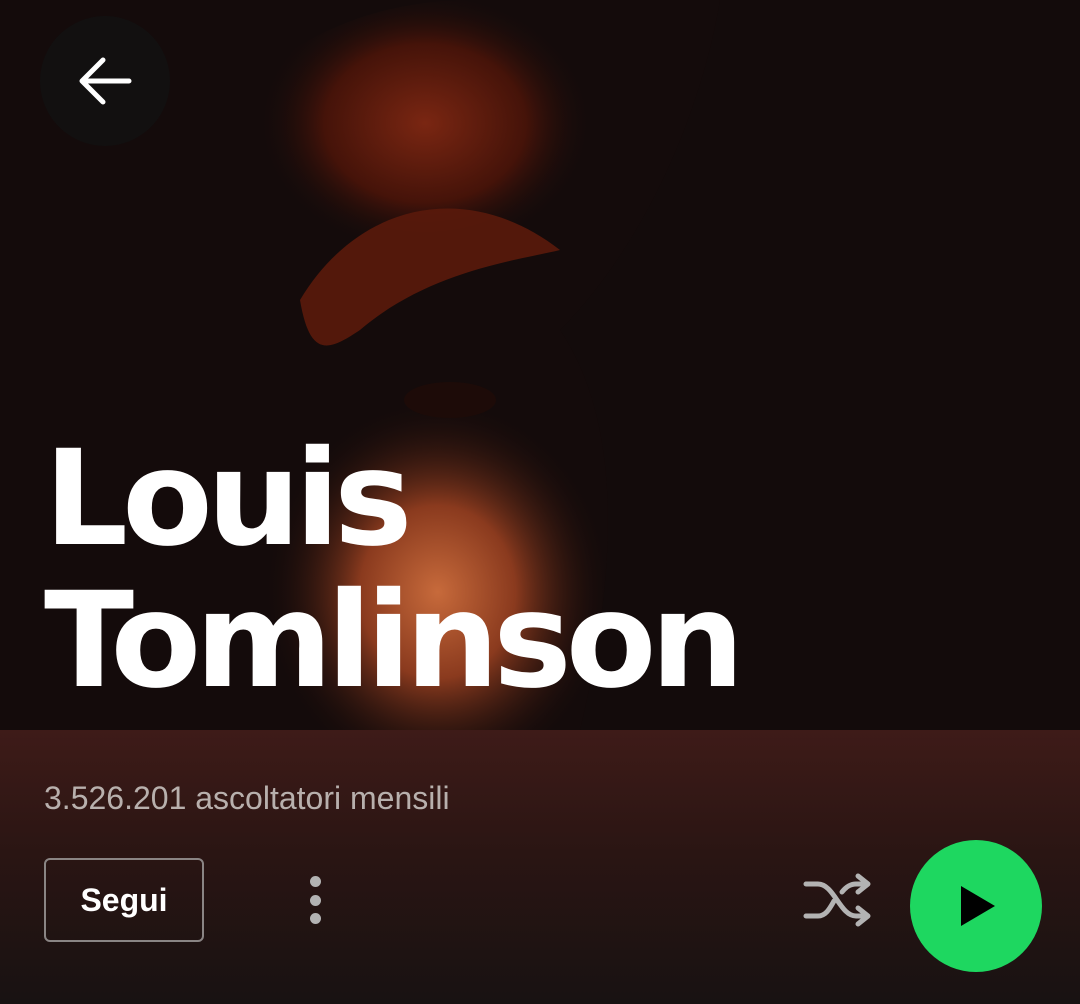  Describe the element at coordinates (228, 499) in the screenshot. I see `artist-name-line-1: Louis` at that location.